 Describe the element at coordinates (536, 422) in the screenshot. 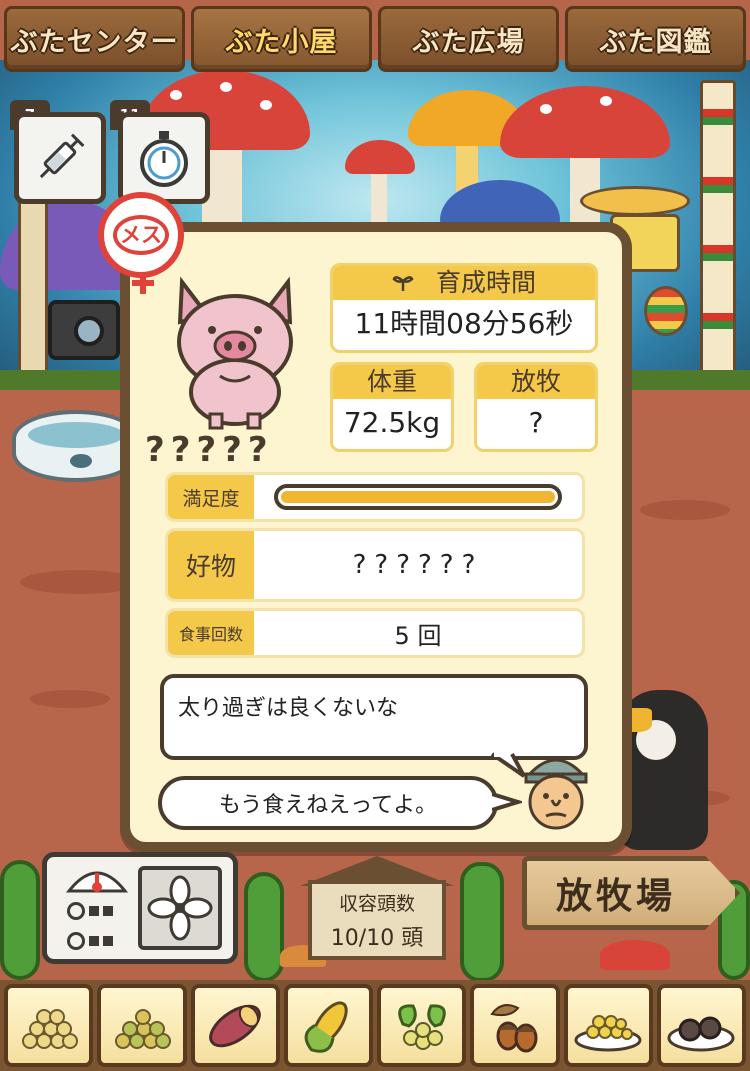

I see `grazing-value: ?` at that location.